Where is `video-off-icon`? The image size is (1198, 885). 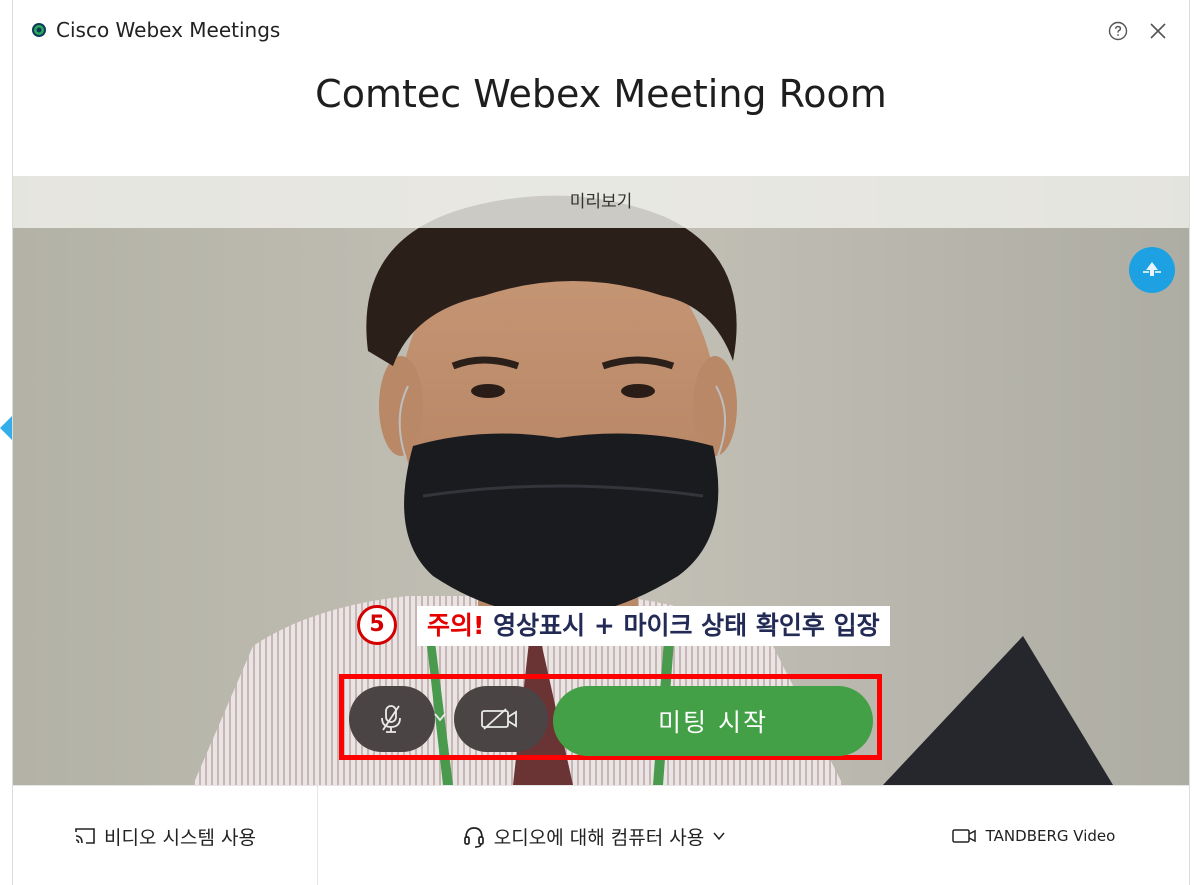
video-off-icon is located at coordinates (499, 719).